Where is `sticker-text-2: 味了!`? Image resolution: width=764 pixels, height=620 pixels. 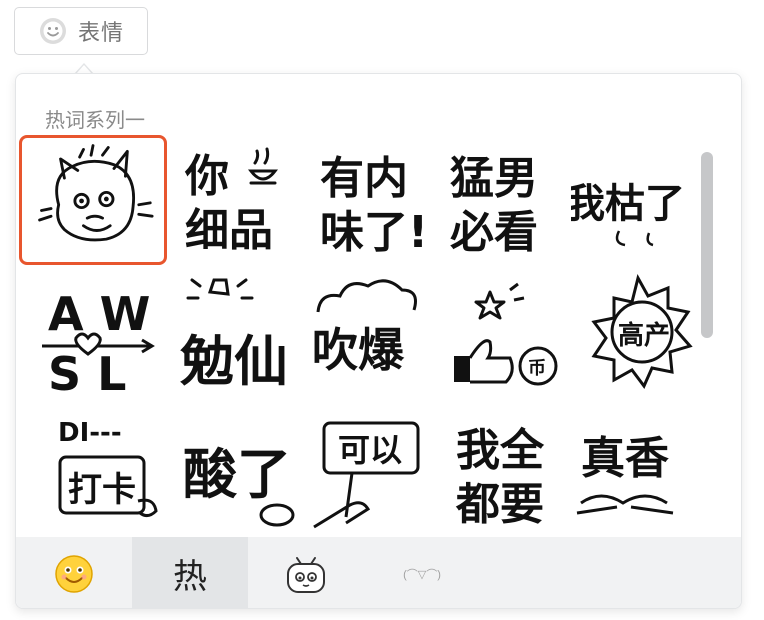
sticker-text-2: 味了! is located at coordinates (374, 232).